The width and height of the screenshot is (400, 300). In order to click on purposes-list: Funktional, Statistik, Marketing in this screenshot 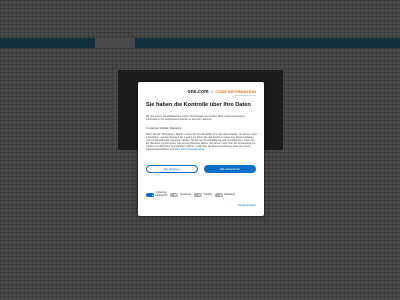, I will do `click(164, 128)`.